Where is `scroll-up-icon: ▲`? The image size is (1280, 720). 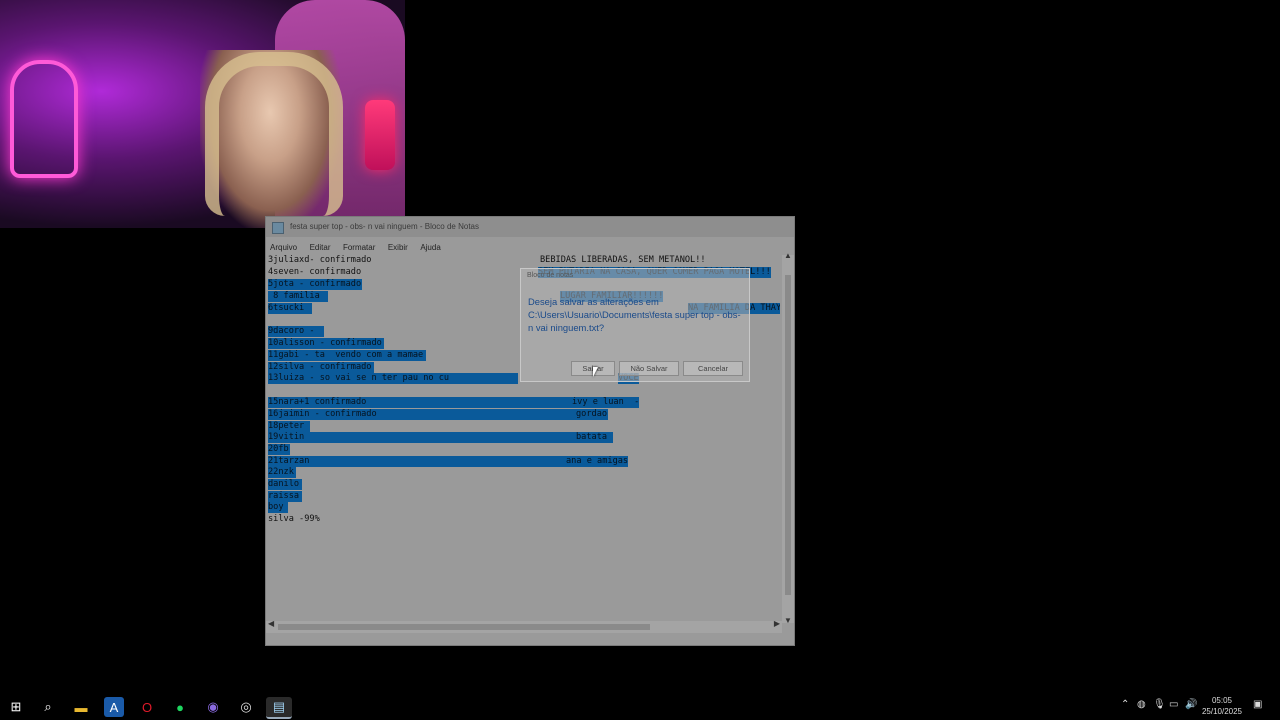 scroll-up-icon: ▲ is located at coordinates (788, 255).